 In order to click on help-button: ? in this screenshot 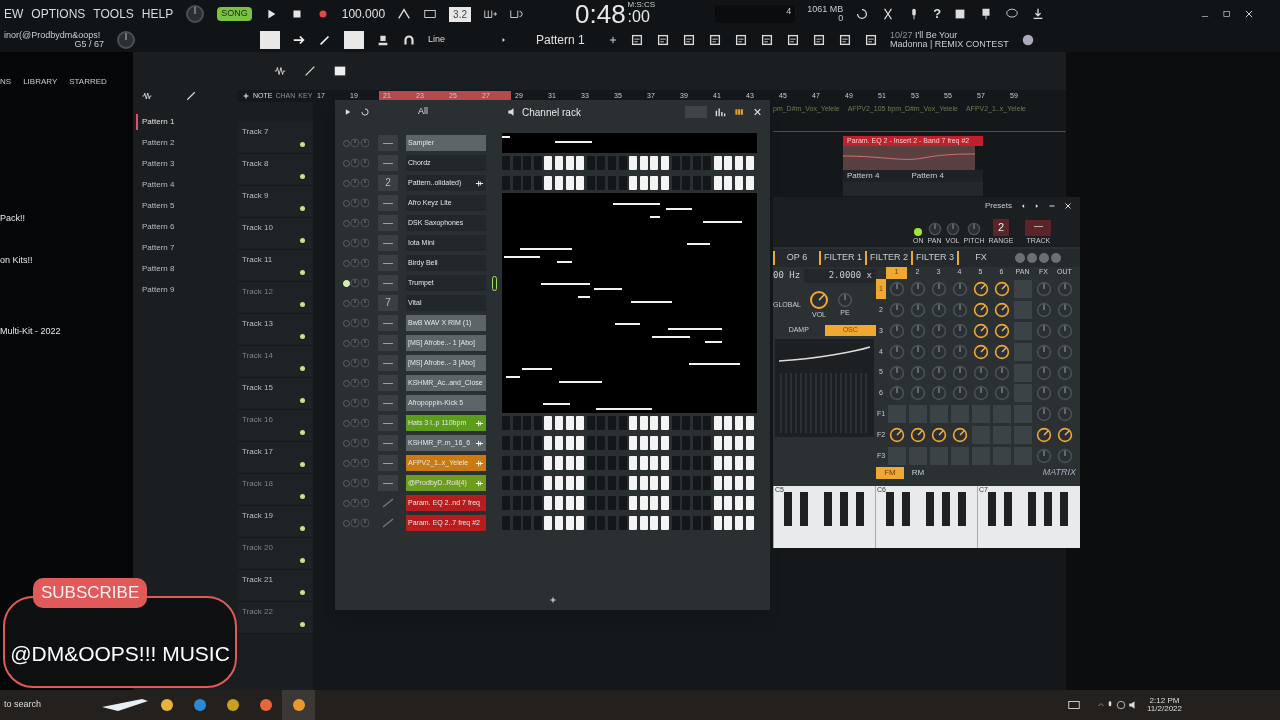, I will do `click(937, 14)`.